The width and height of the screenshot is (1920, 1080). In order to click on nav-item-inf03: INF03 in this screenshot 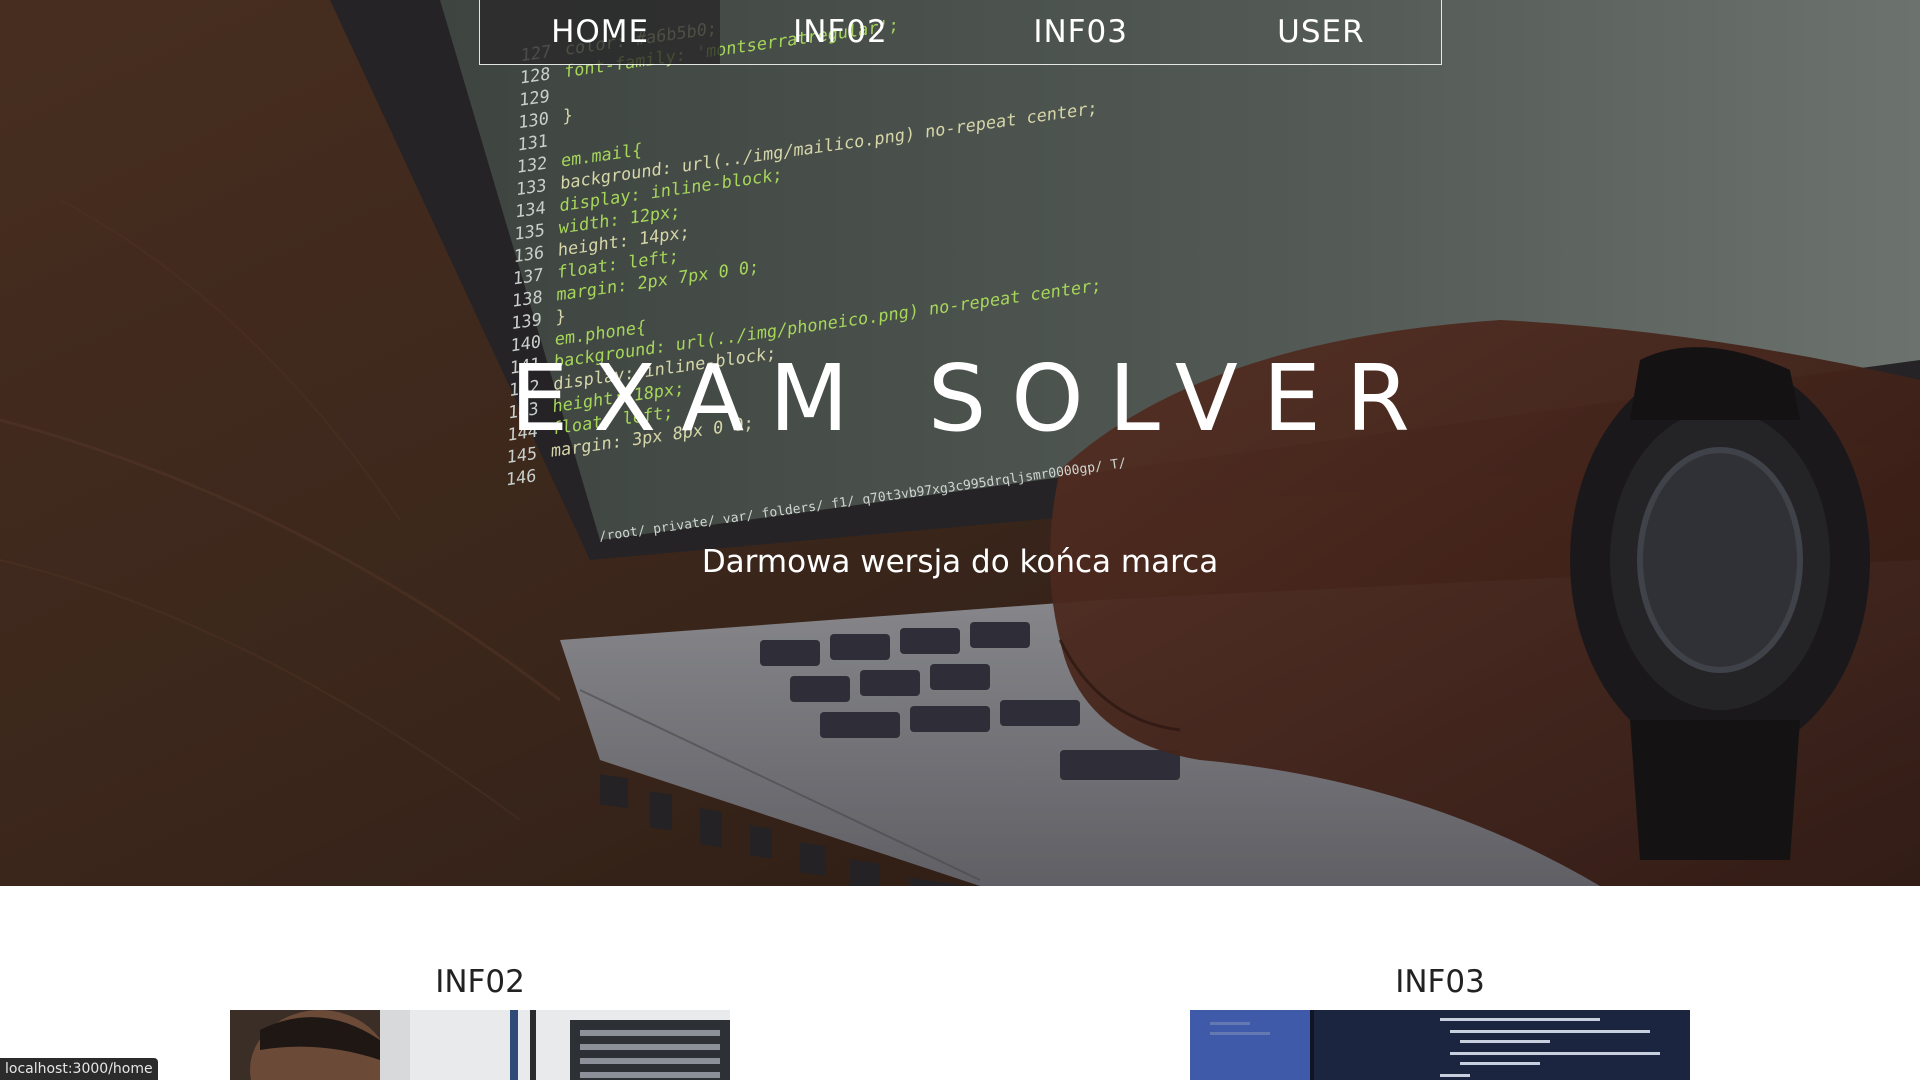, I will do `click(1081, 32)`.